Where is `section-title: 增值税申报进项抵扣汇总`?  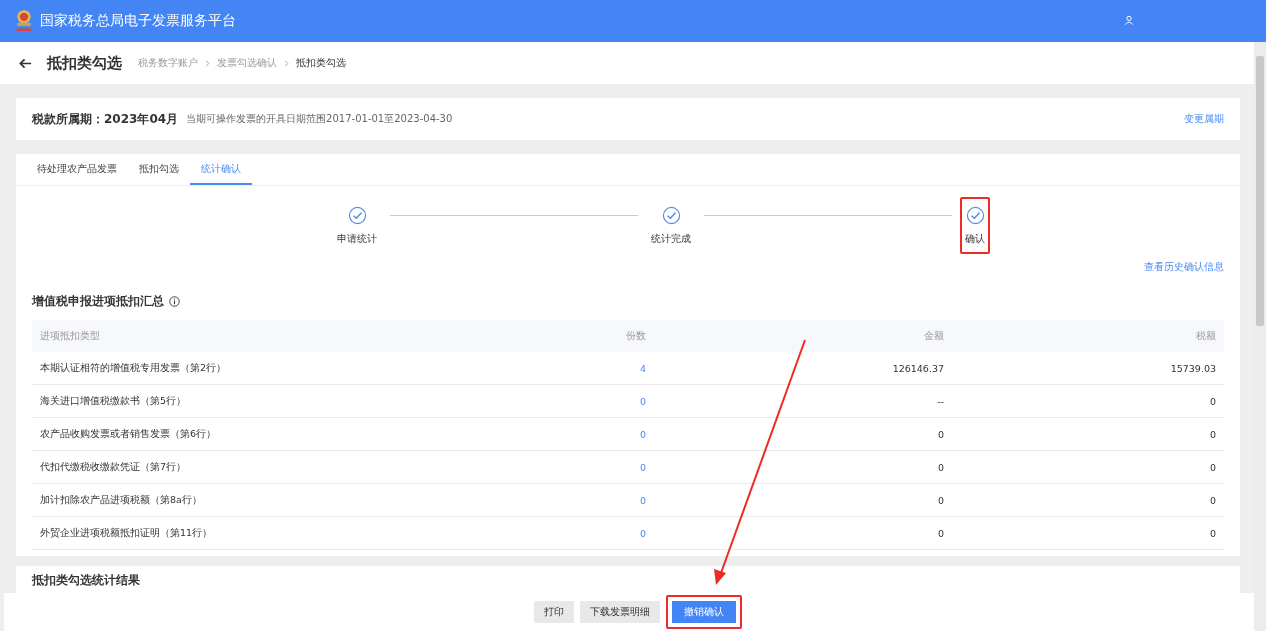 section-title: 增值税申报进项抵扣汇总 is located at coordinates (98, 301).